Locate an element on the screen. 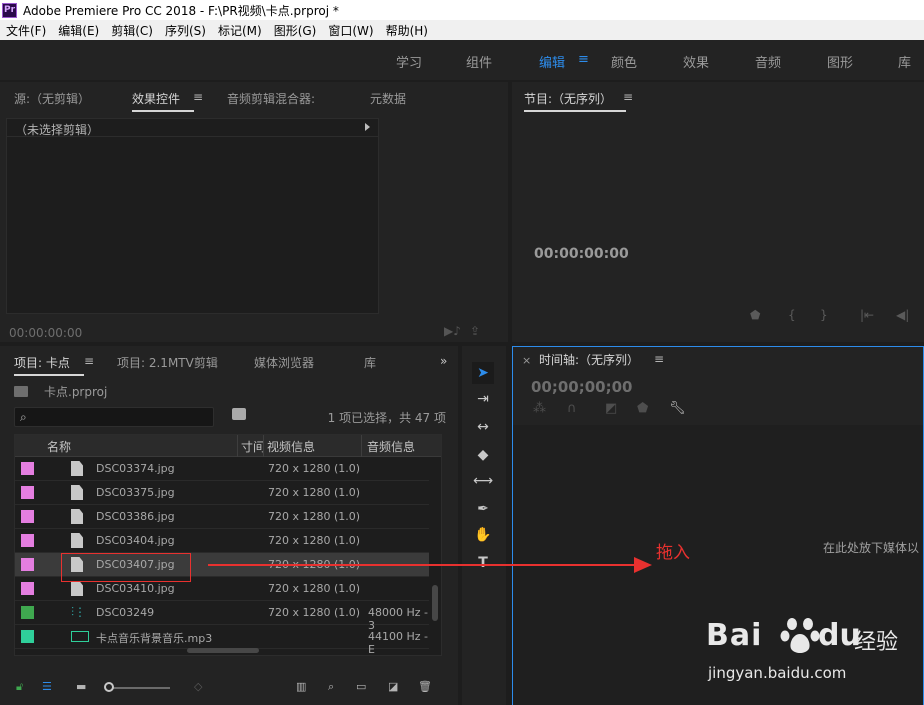 This screenshot has height=705, width=924. workspace-effects: 效果 is located at coordinates (696, 61).